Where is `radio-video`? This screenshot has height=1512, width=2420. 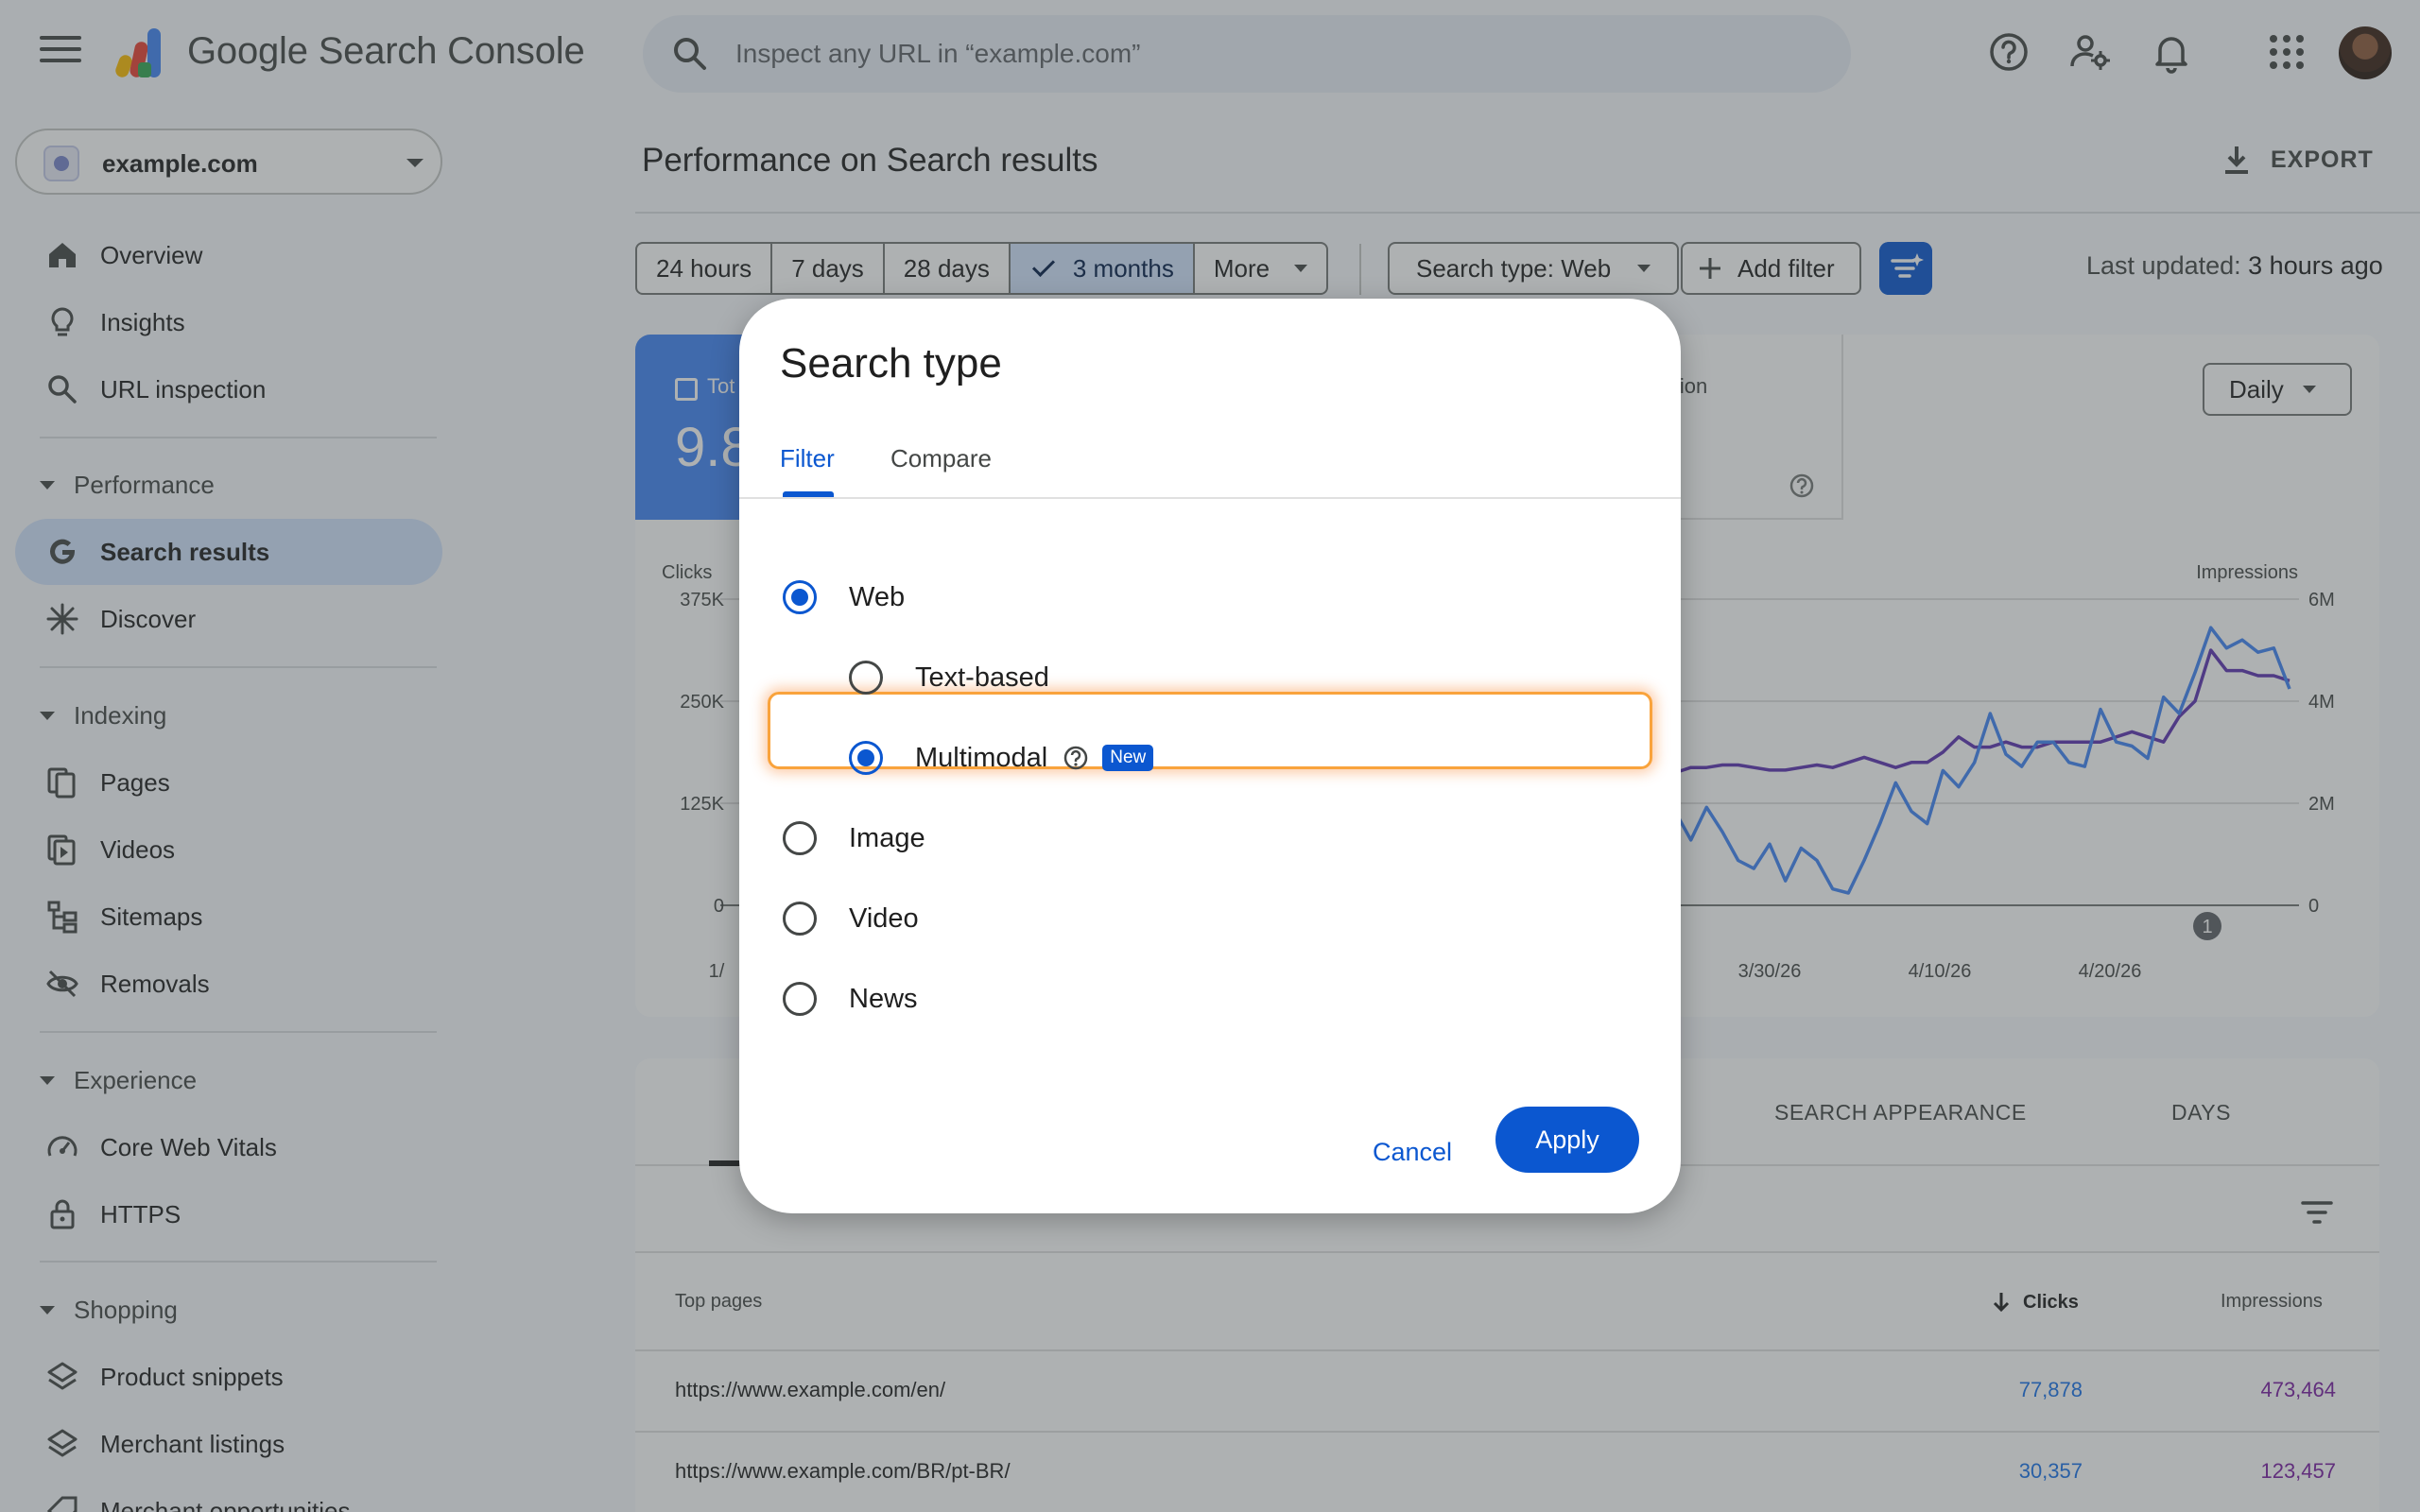 radio-video is located at coordinates (800, 919).